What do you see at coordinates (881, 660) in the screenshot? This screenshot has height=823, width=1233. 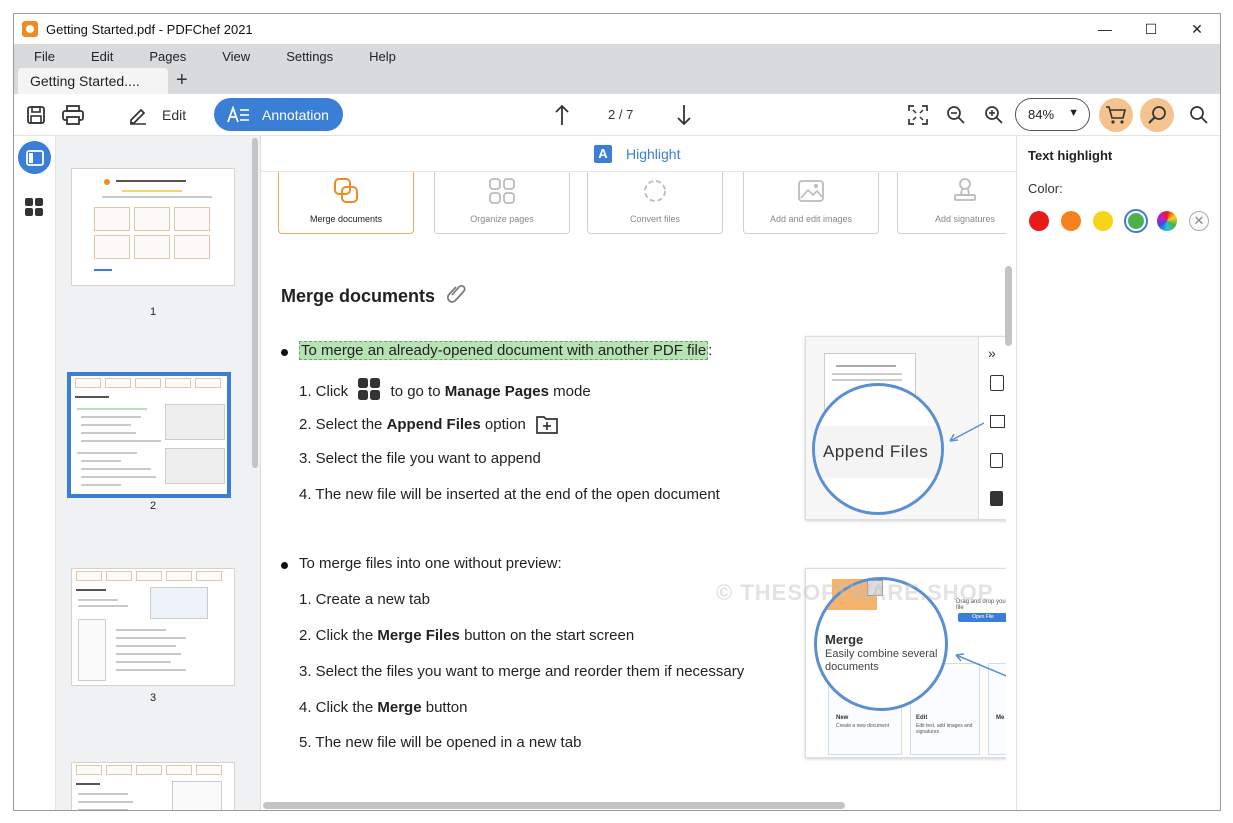 I see `magnified-merge-sub: Easily combine several documents` at bounding box center [881, 660].